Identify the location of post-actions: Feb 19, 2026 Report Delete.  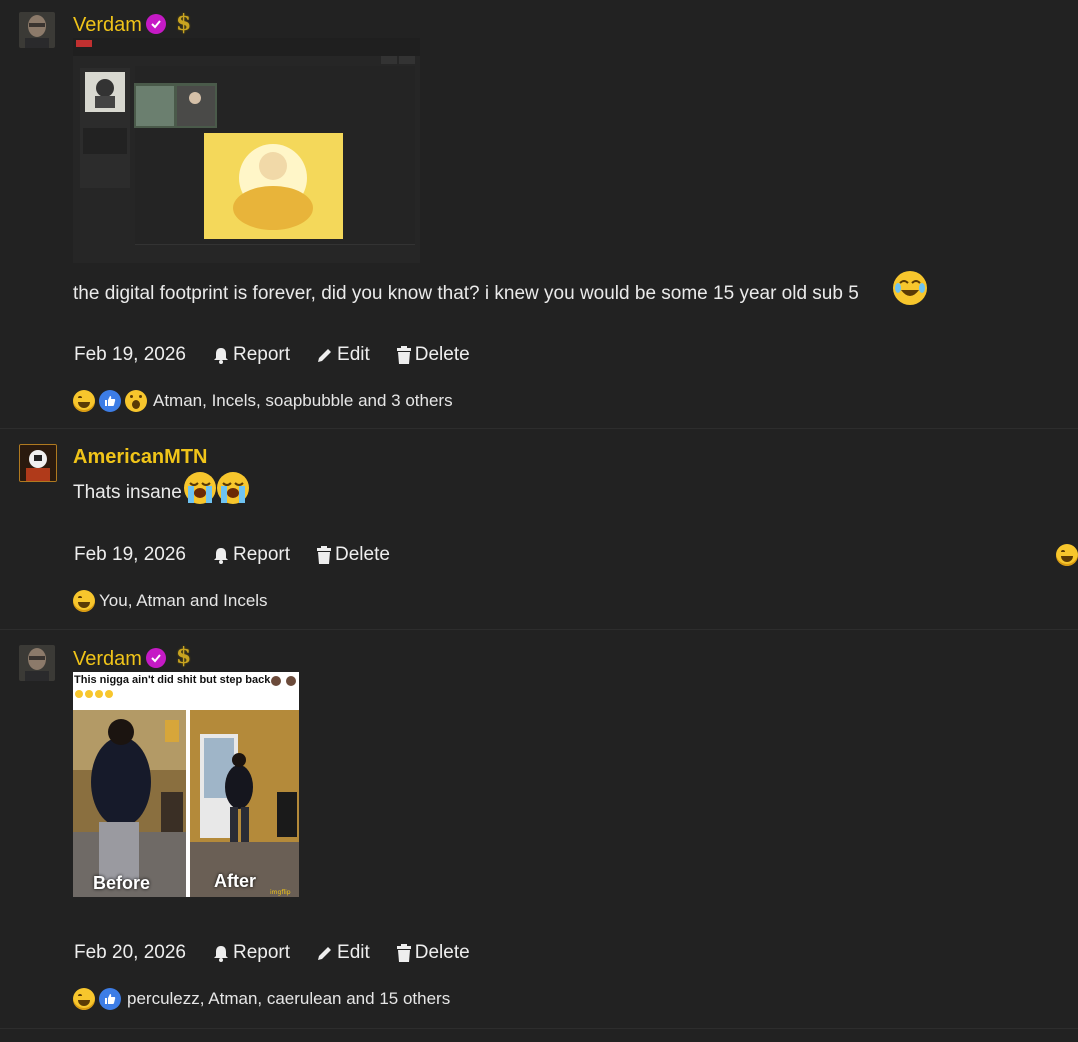
(245, 555).